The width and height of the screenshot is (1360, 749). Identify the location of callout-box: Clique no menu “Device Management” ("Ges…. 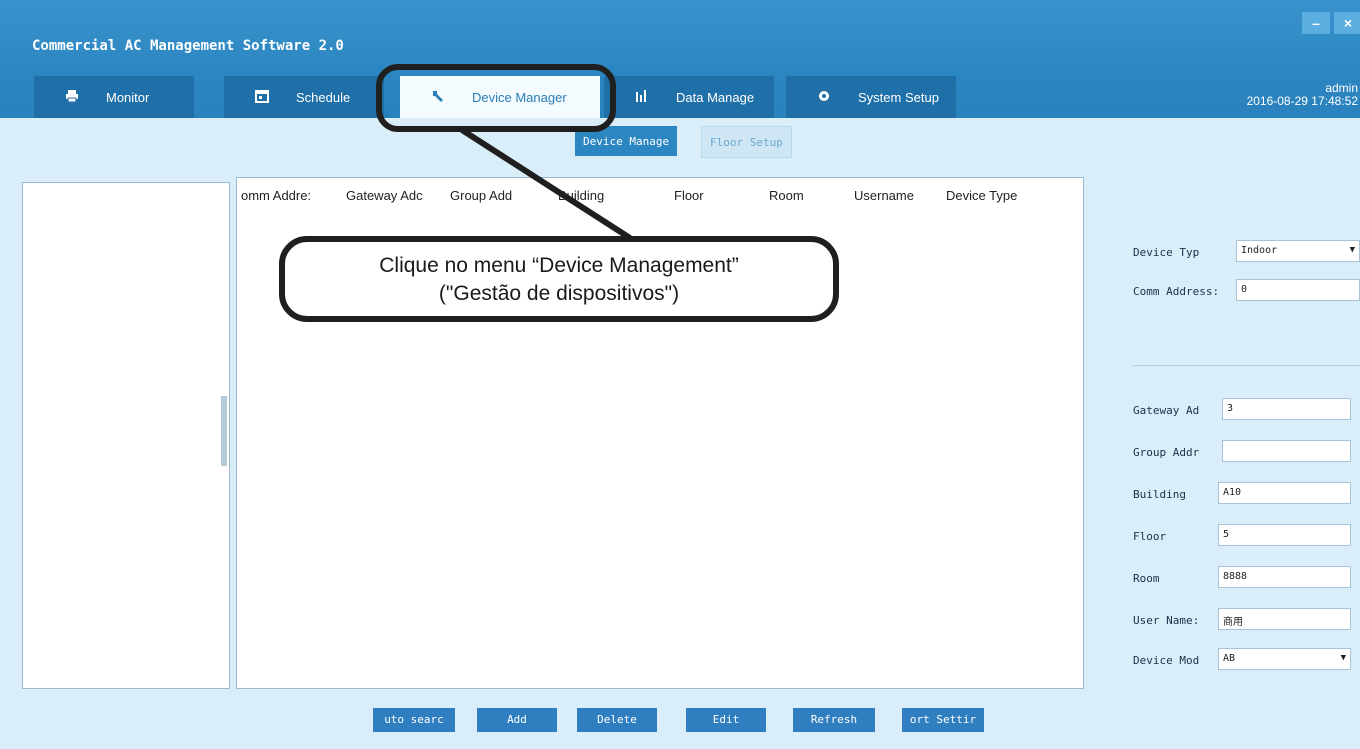
(559, 279).